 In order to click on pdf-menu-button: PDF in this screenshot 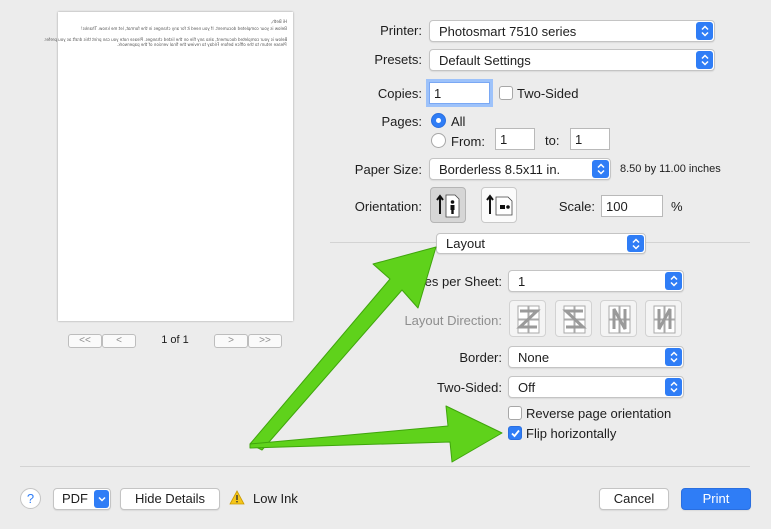, I will do `click(82, 499)`.